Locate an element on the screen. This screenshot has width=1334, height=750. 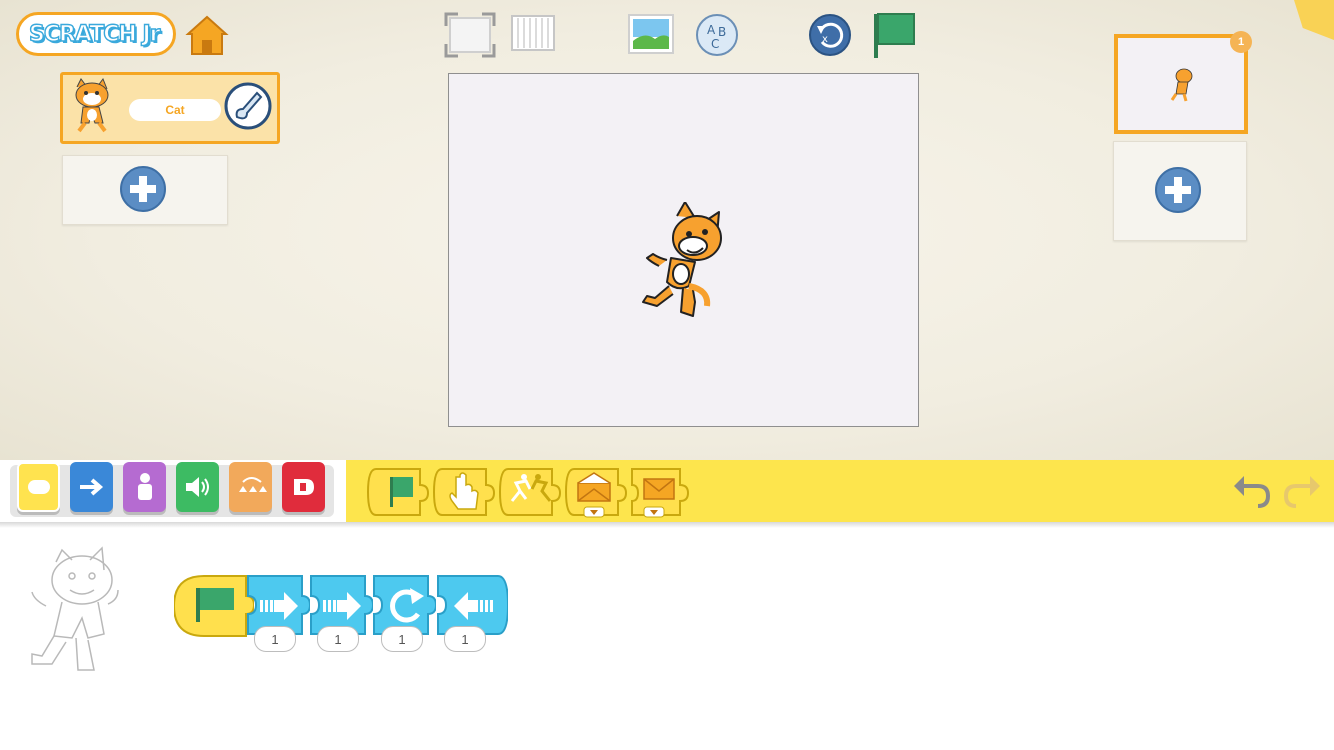
tap-icon is located at coordinates (464, 492).